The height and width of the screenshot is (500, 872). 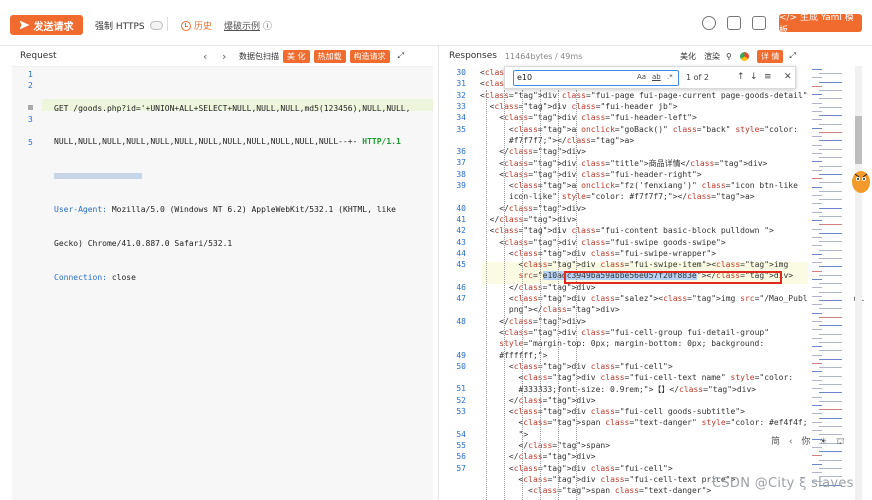 What do you see at coordinates (734, 23) in the screenshot?
I see `export-icon` at bounding box center [734, 23].